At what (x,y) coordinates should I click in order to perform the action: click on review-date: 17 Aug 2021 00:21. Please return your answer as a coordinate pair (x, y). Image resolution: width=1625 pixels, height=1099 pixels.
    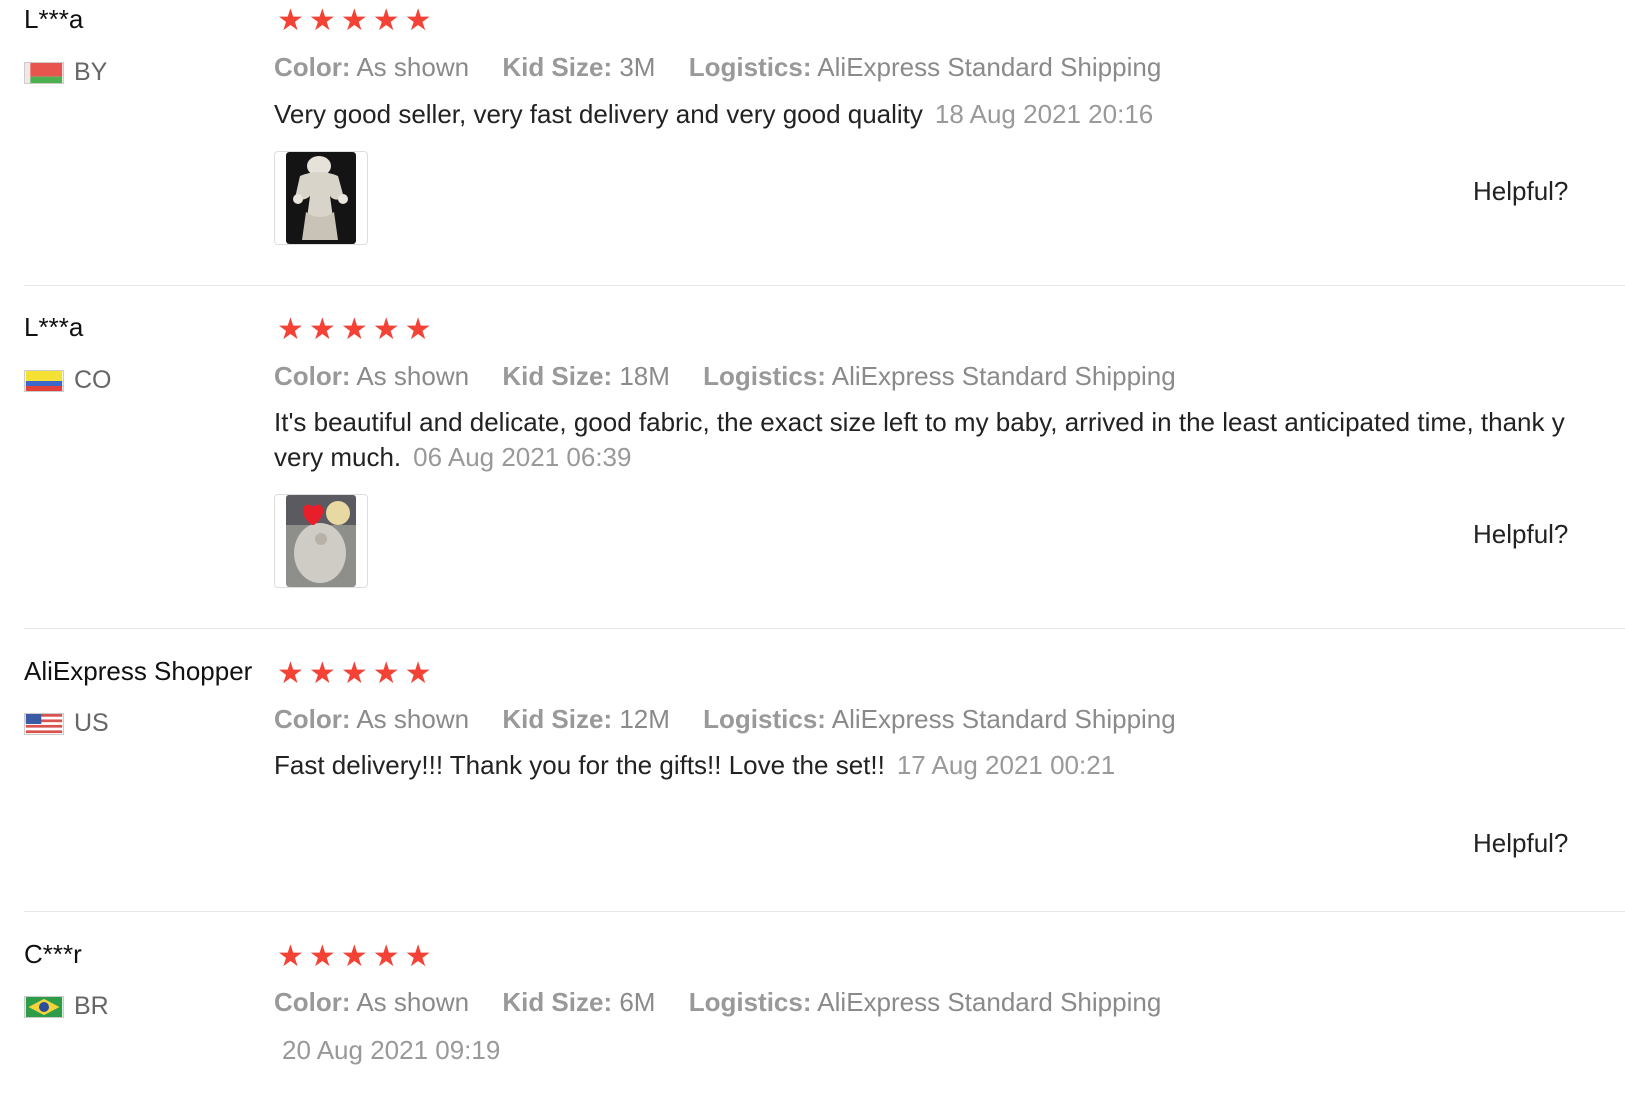
    Looking at the image, I should click on (1006, 765).